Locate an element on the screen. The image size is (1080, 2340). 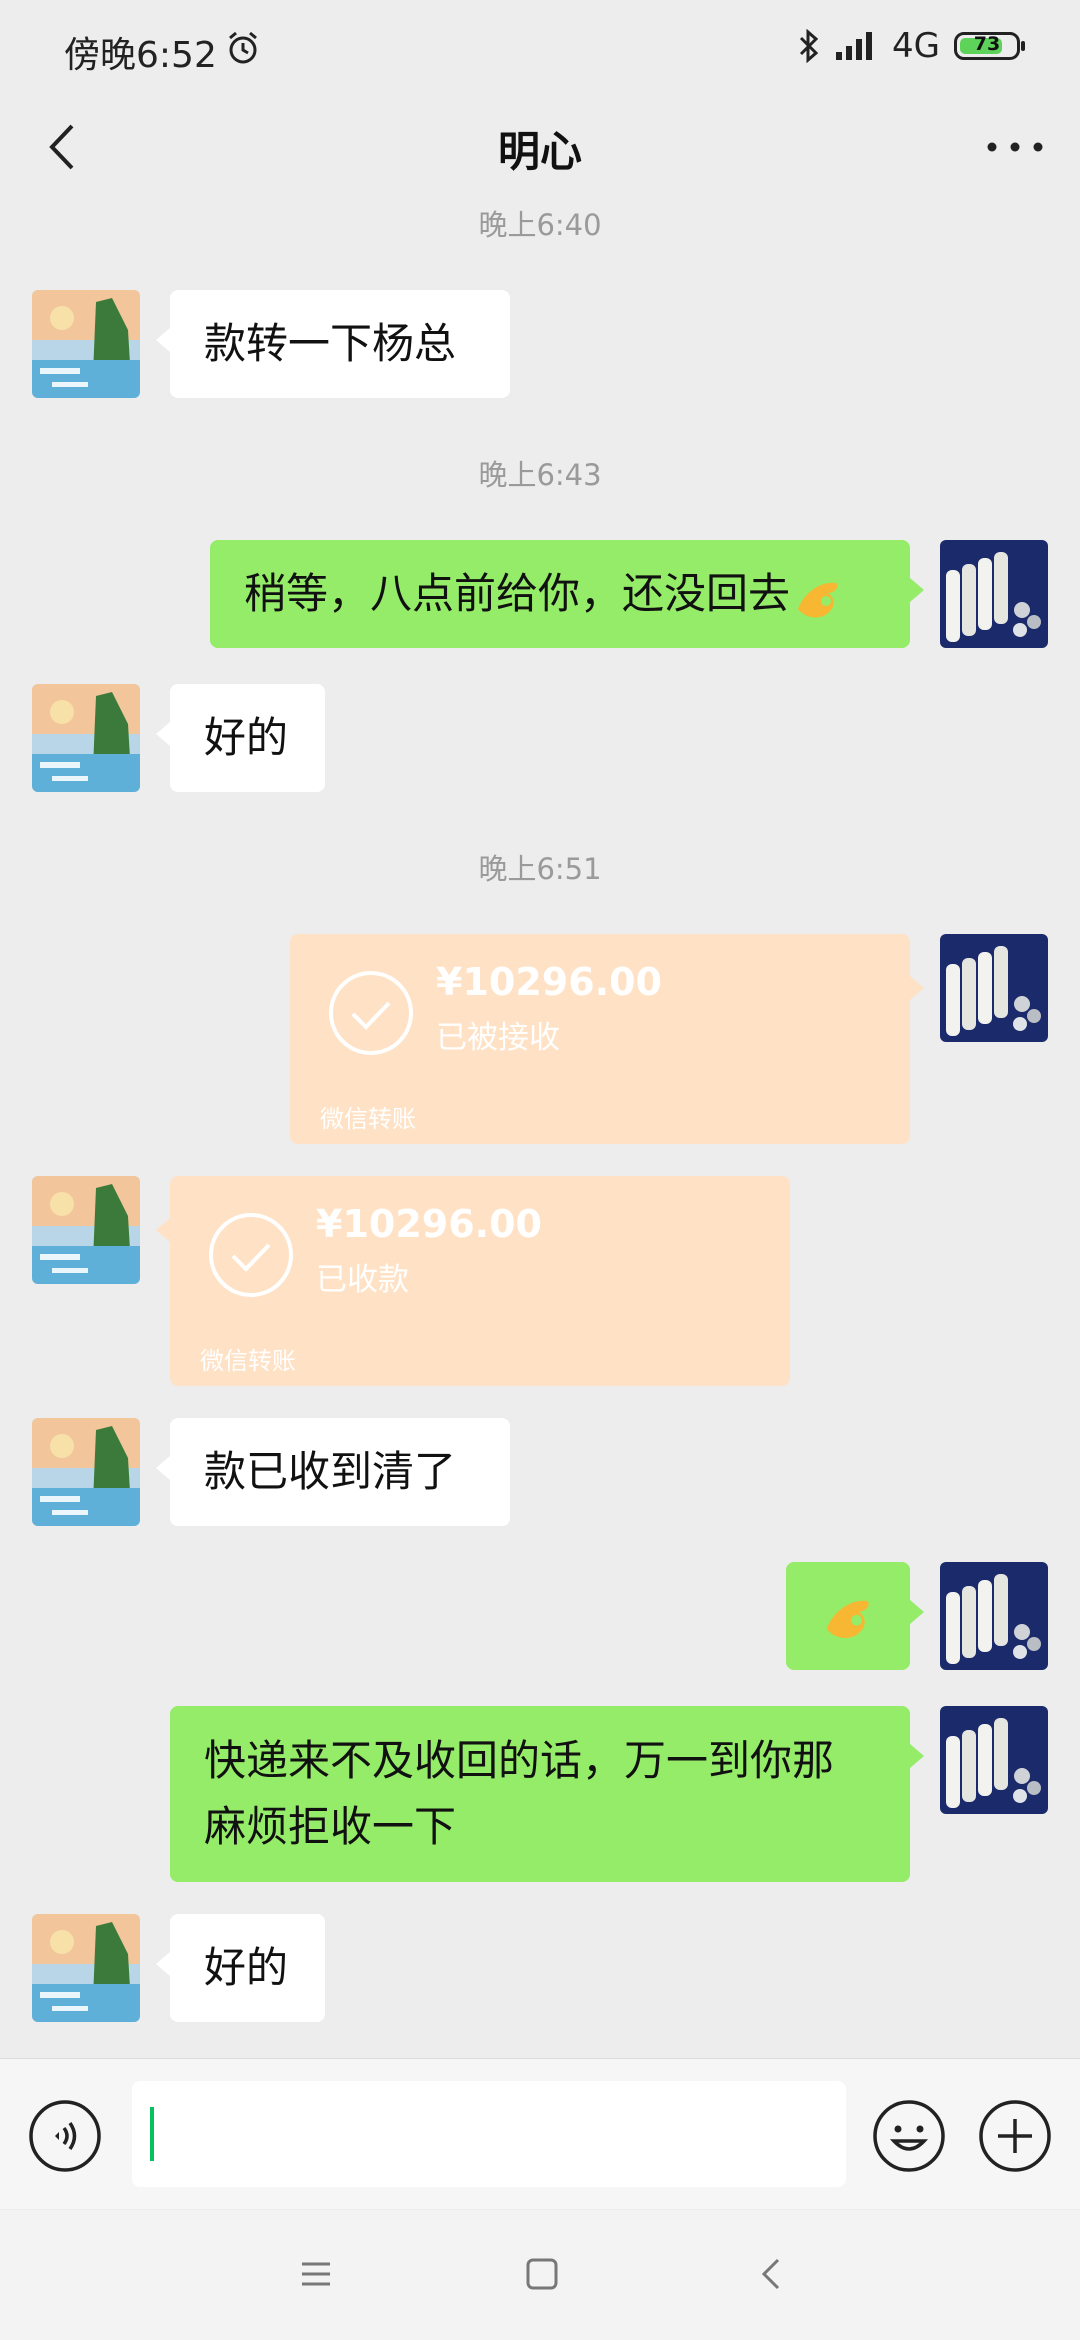
status-right: 4G 73 is located at coordinates (911, 46).